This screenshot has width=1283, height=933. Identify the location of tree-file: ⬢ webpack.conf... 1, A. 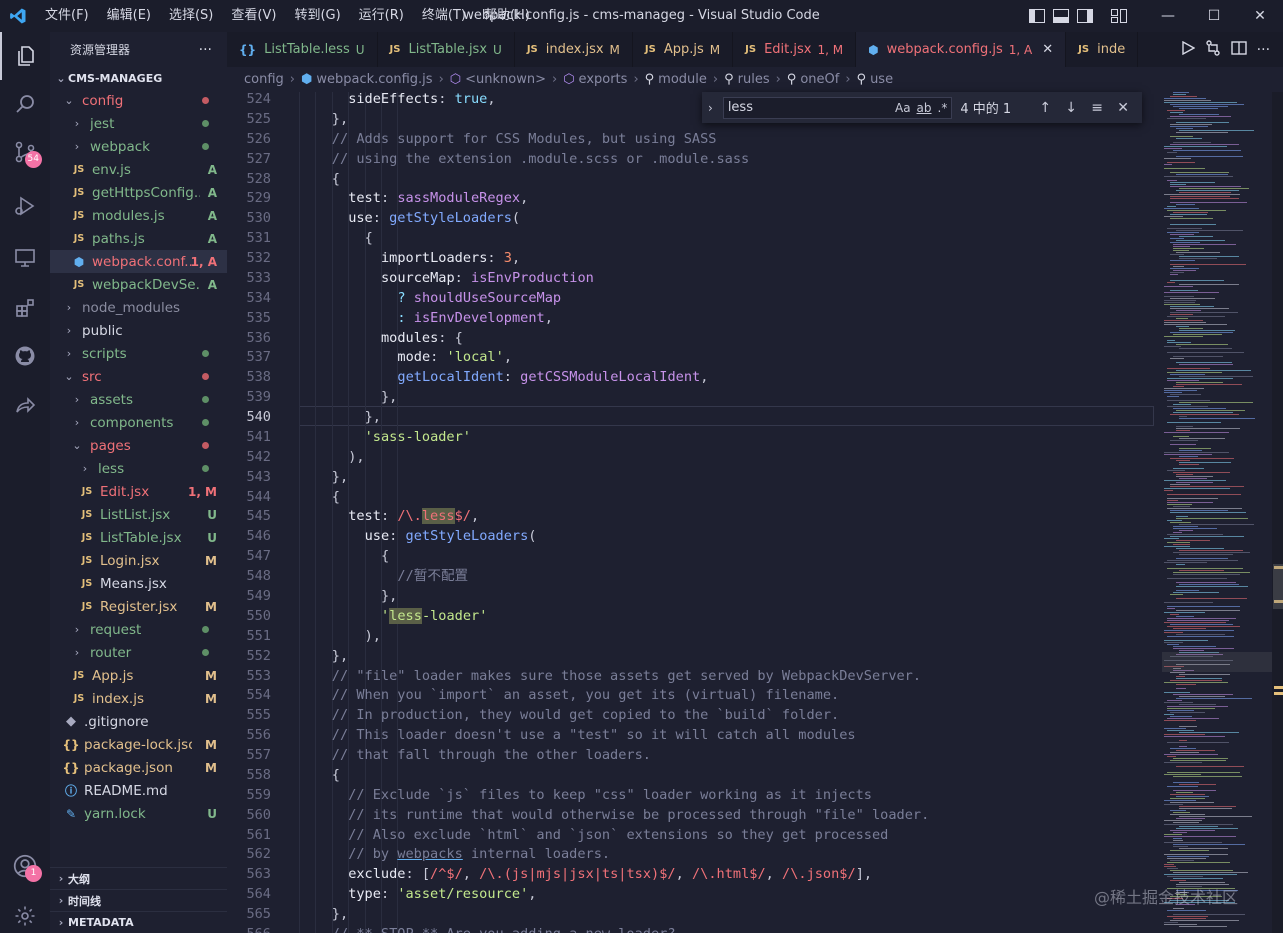
(138, 261).